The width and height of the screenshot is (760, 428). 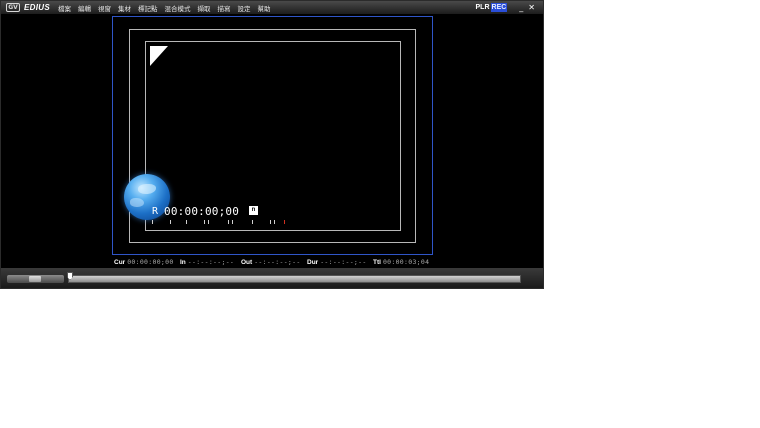 I want to click on dur-label: Dur, so click(x=313, y=262).